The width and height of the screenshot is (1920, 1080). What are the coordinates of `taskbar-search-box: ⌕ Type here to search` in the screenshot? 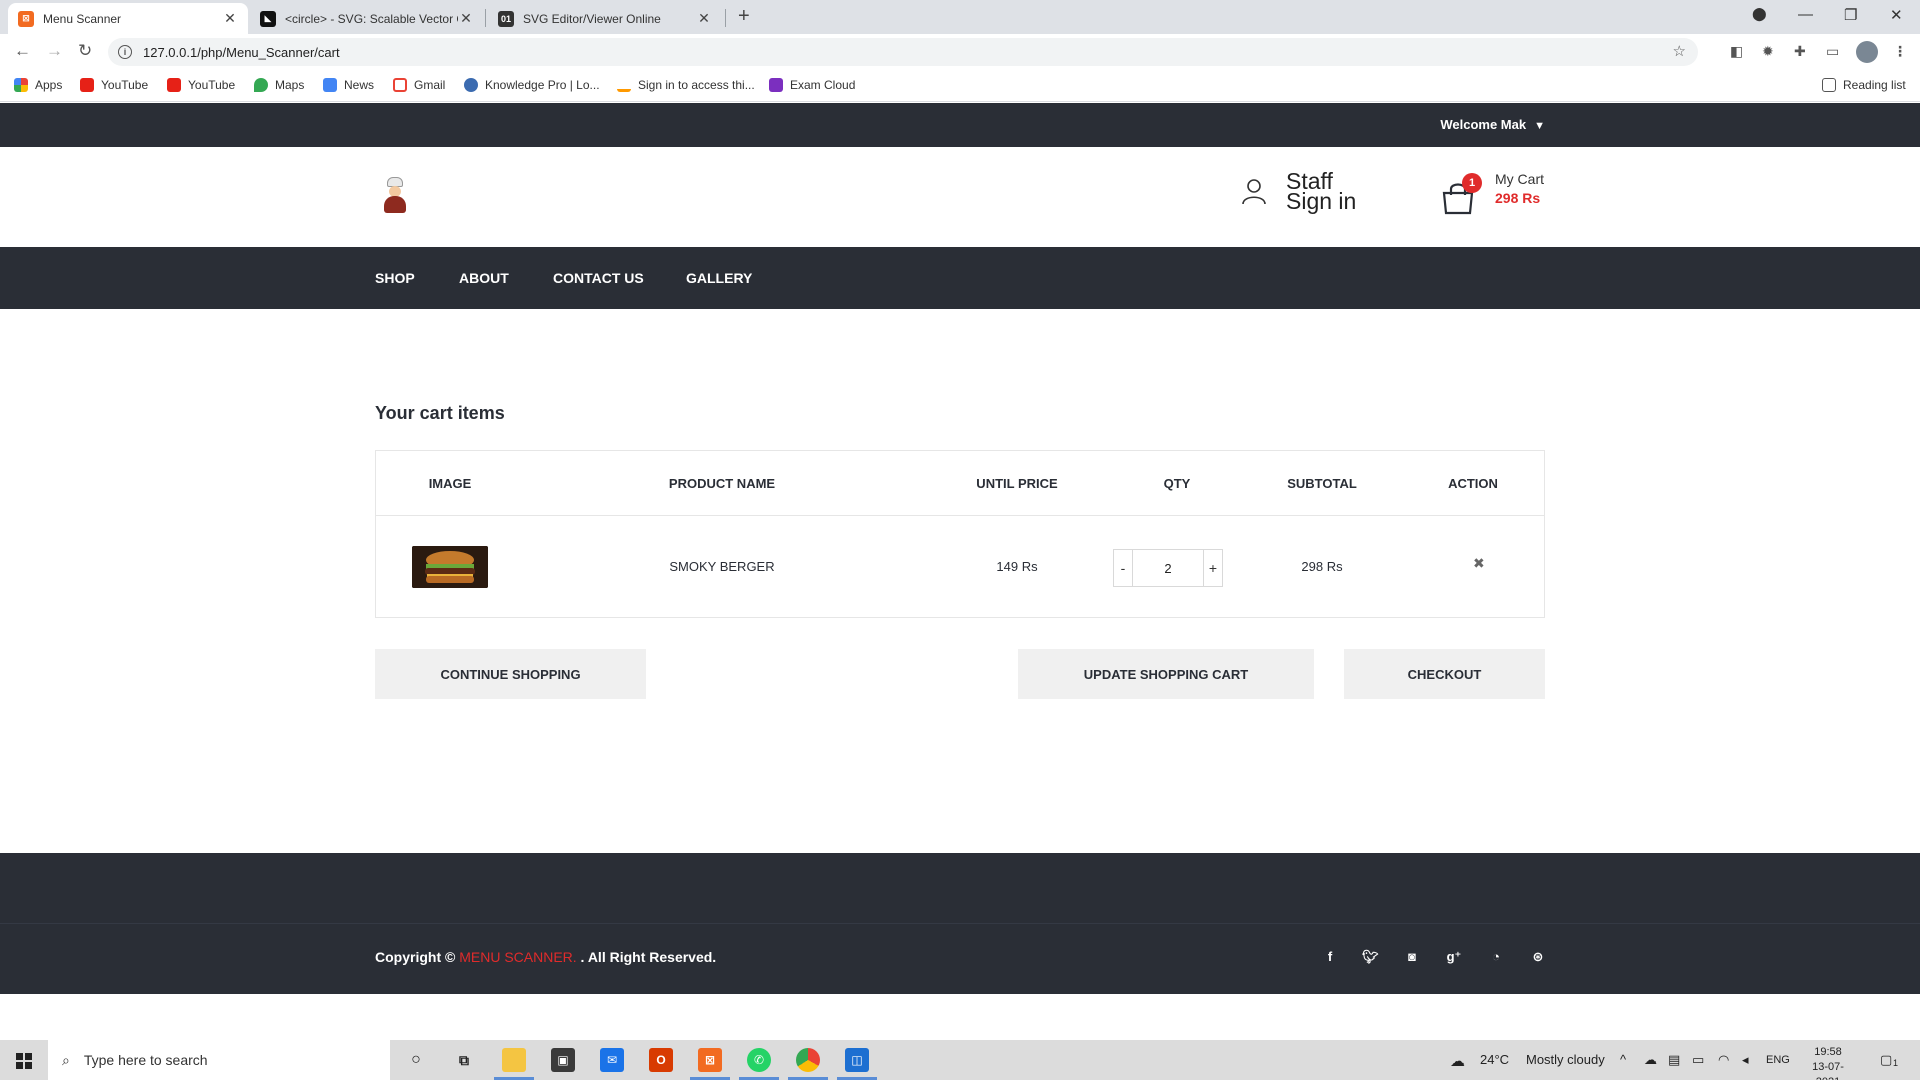 It's located at (219, 1060).